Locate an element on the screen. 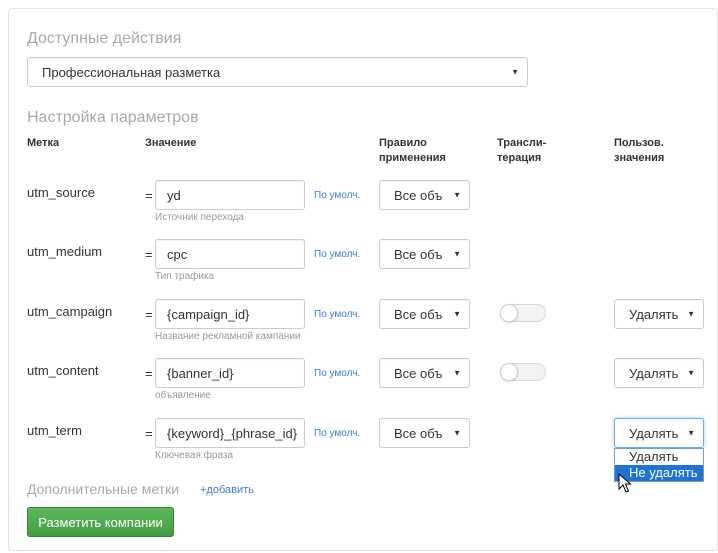 This screenshot has height=553, width=718. value-input: cpc is located at coordinates (230, 254).